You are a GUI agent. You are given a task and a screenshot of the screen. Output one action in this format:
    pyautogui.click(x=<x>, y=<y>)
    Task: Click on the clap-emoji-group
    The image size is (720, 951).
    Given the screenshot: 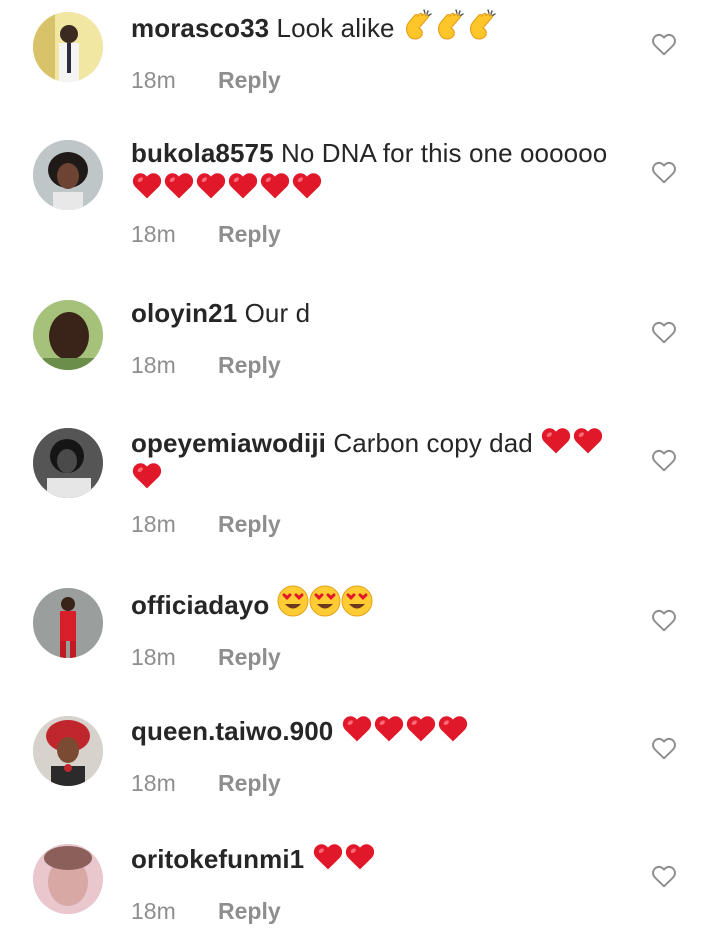 What is the action you would take?
    pyautogui.click(x=450, y=26)
    